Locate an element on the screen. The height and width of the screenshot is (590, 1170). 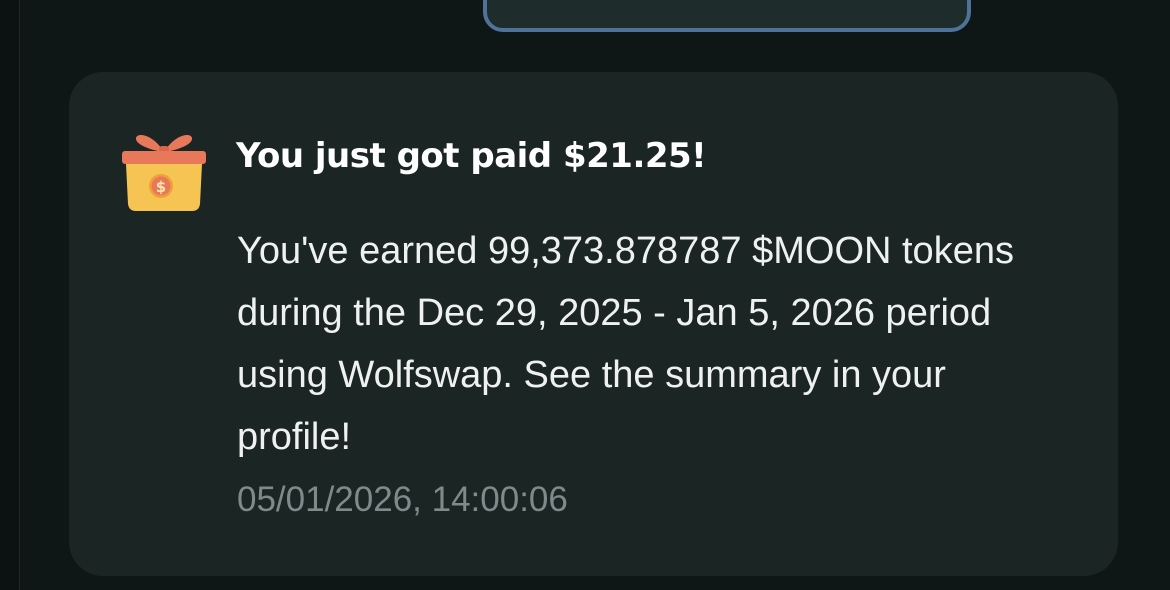
notification-title: You just got paid $21.25! is located at coordinates (471, 156).